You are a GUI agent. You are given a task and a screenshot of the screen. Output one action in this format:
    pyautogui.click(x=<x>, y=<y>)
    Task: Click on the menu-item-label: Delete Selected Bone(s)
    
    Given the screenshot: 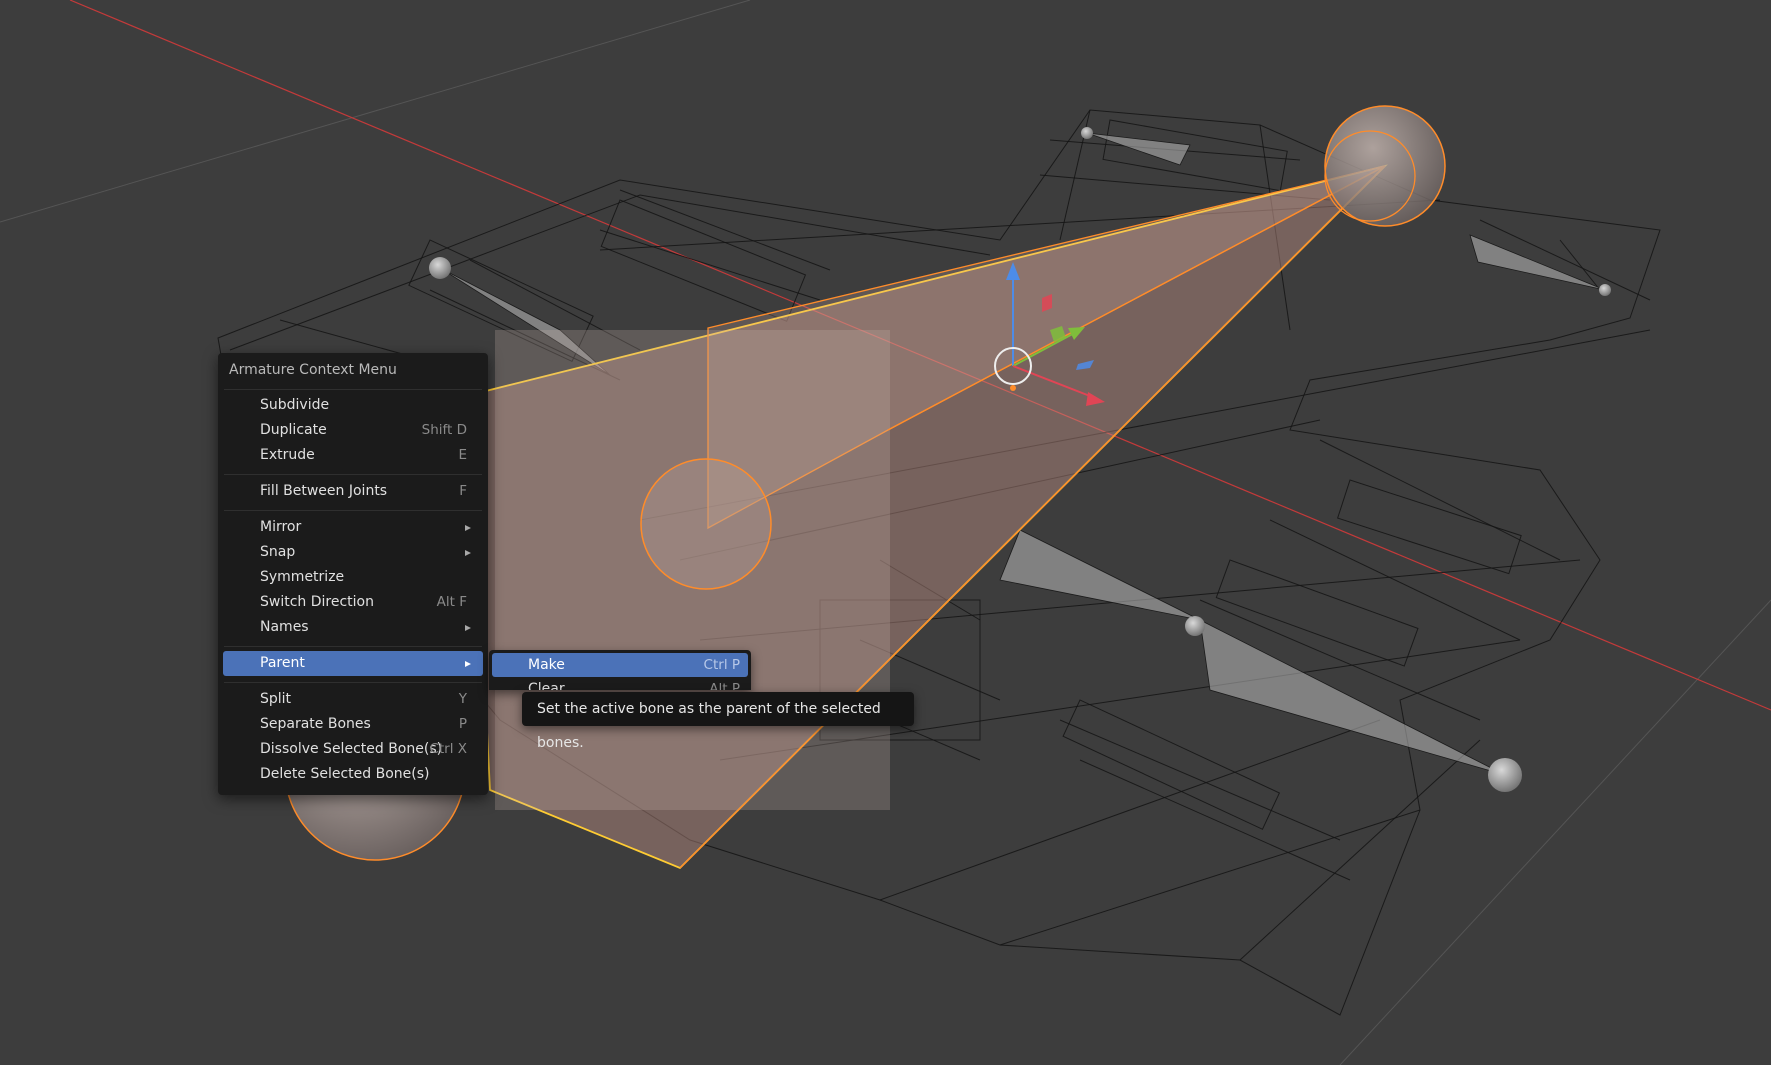 What is the action you would take?
    pyautogui.click(x=345, y=774)
    